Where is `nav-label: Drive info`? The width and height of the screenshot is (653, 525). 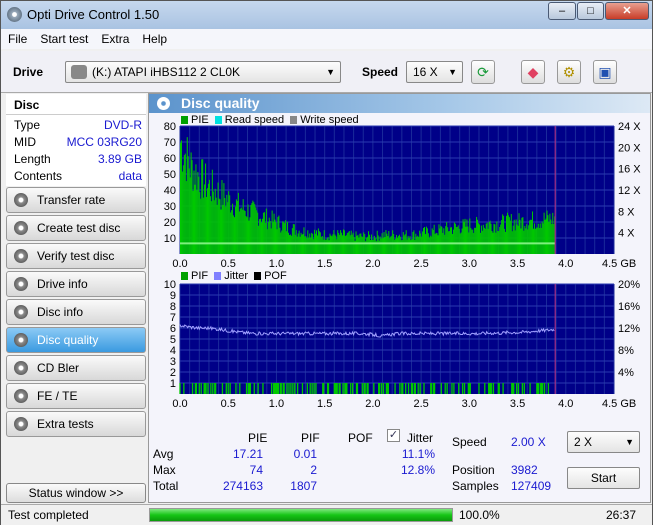 nav-label: Drive info is located at coordinates (62, 284).